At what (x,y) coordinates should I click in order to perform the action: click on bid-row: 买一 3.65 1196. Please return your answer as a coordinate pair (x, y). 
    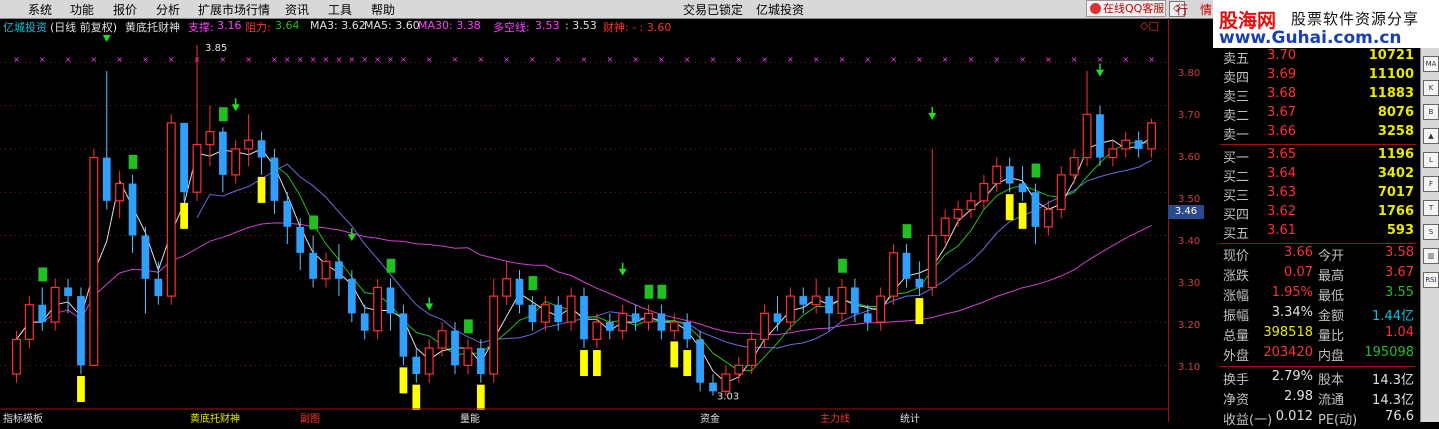
    Looking at the image, I should click on (1318, 156).